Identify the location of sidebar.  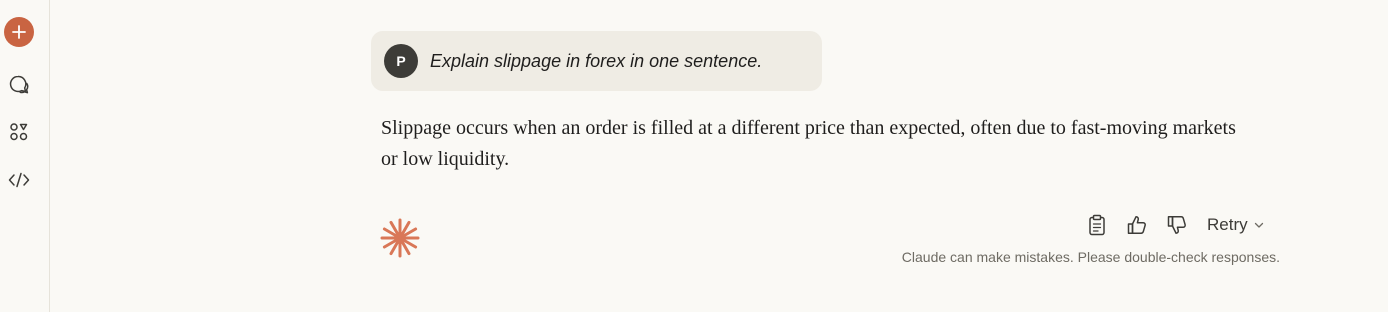
(25, 156).